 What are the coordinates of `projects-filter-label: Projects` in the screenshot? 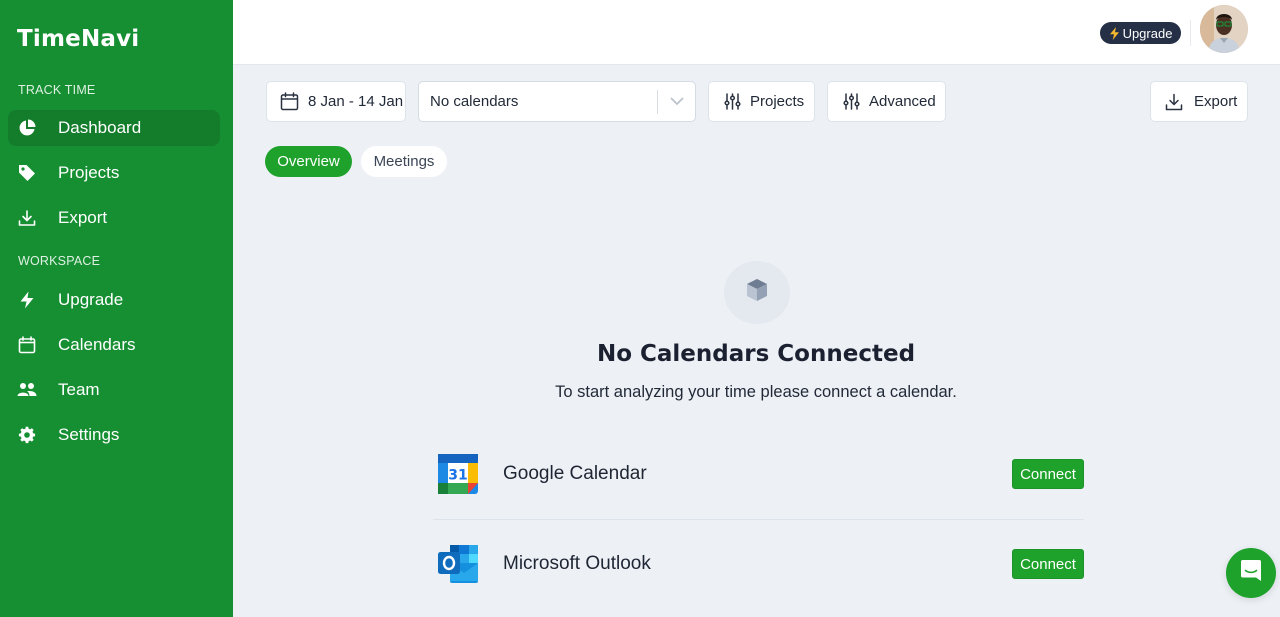 It's located at (777, 101).